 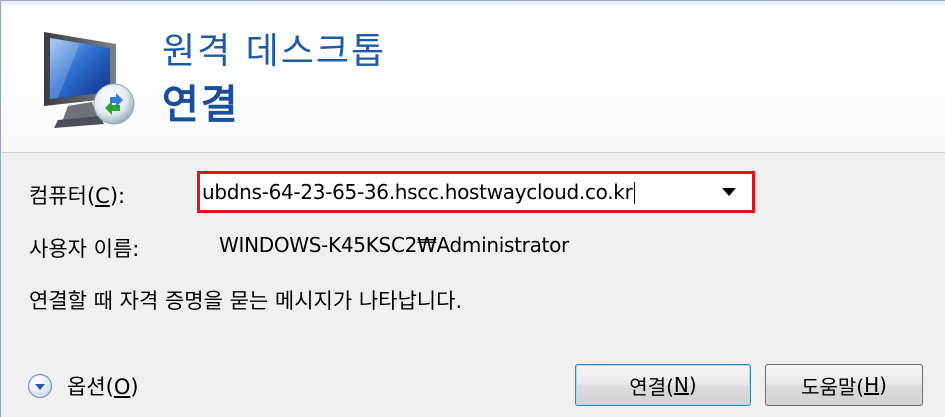 What do you see at coordinates (62, 196) in the screenshot?
I see `computer-label-text: 컴퓨터(` at bounding box center [62, 196].